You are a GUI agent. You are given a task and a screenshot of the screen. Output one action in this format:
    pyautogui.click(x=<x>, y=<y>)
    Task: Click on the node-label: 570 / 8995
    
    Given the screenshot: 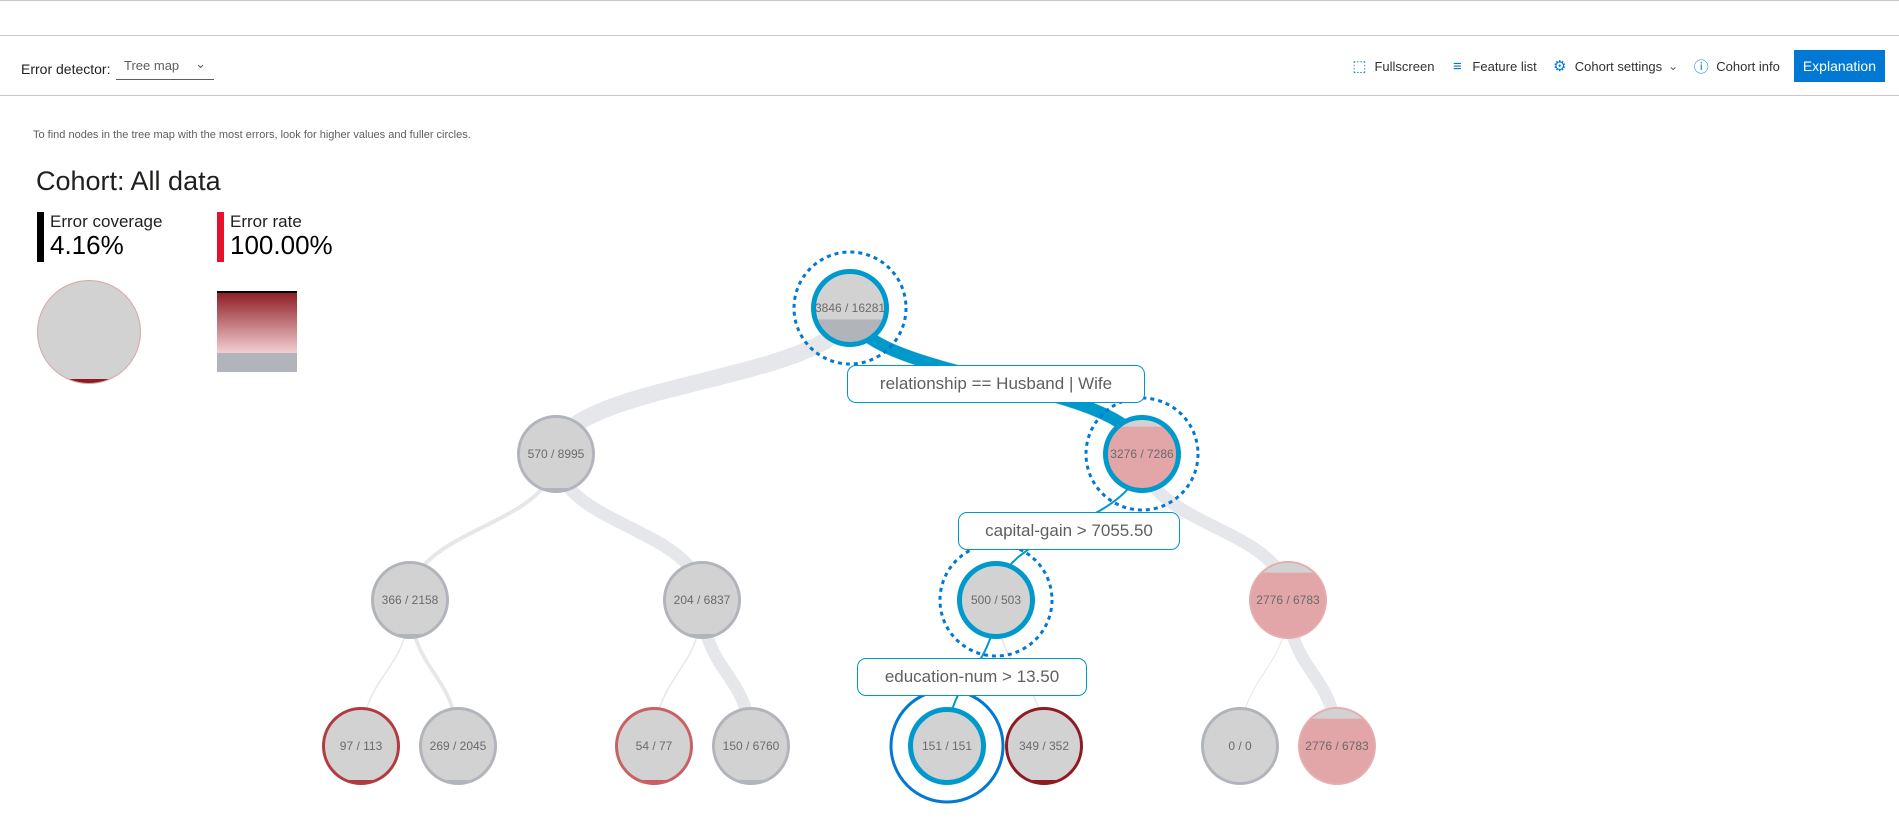 What is the action you would take?
    pyautogui.click(x=556, y=454)
    